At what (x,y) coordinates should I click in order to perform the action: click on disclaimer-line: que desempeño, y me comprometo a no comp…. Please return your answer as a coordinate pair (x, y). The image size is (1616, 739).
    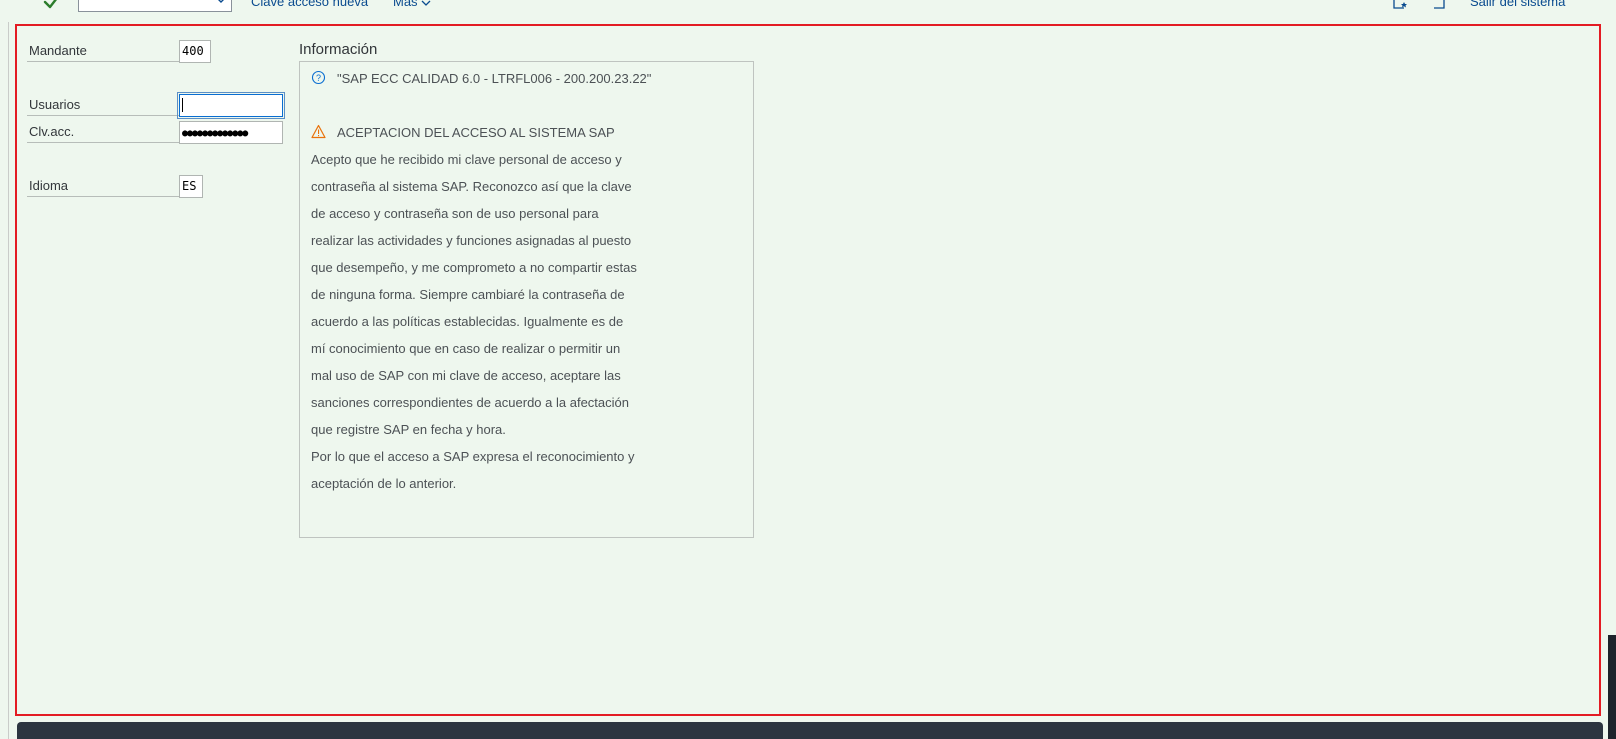
    Looking at the image, I should click on (474, 267).